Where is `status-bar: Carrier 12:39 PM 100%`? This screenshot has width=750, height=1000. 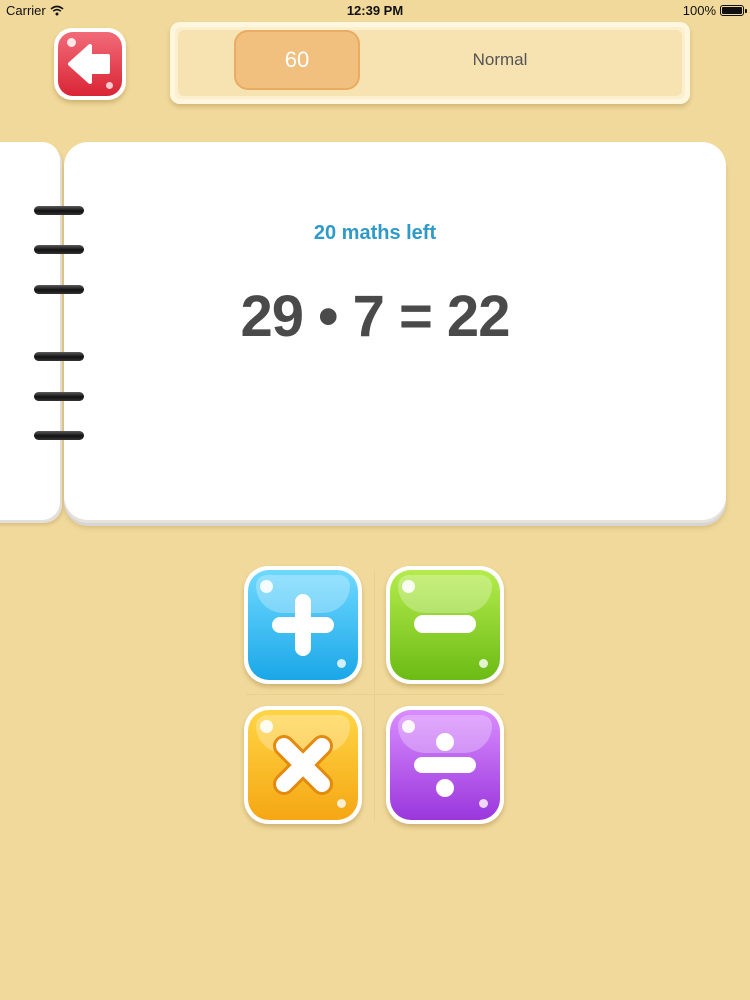 status-bar: Carrier 12:39 PM 100% is located at coordinates (375, 11).